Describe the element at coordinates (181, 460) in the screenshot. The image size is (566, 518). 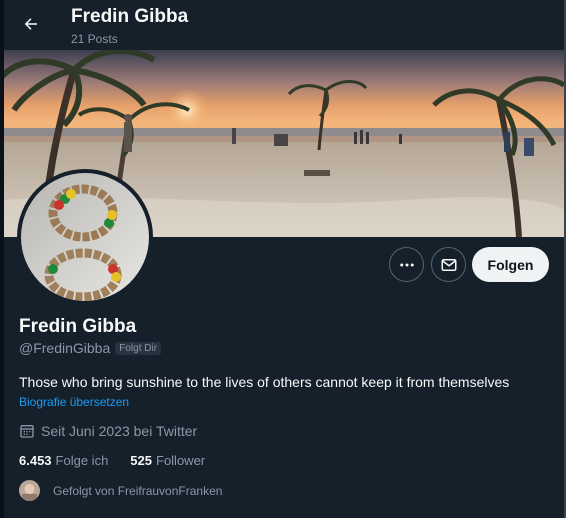
I see `followers-label: Follower` at that location.